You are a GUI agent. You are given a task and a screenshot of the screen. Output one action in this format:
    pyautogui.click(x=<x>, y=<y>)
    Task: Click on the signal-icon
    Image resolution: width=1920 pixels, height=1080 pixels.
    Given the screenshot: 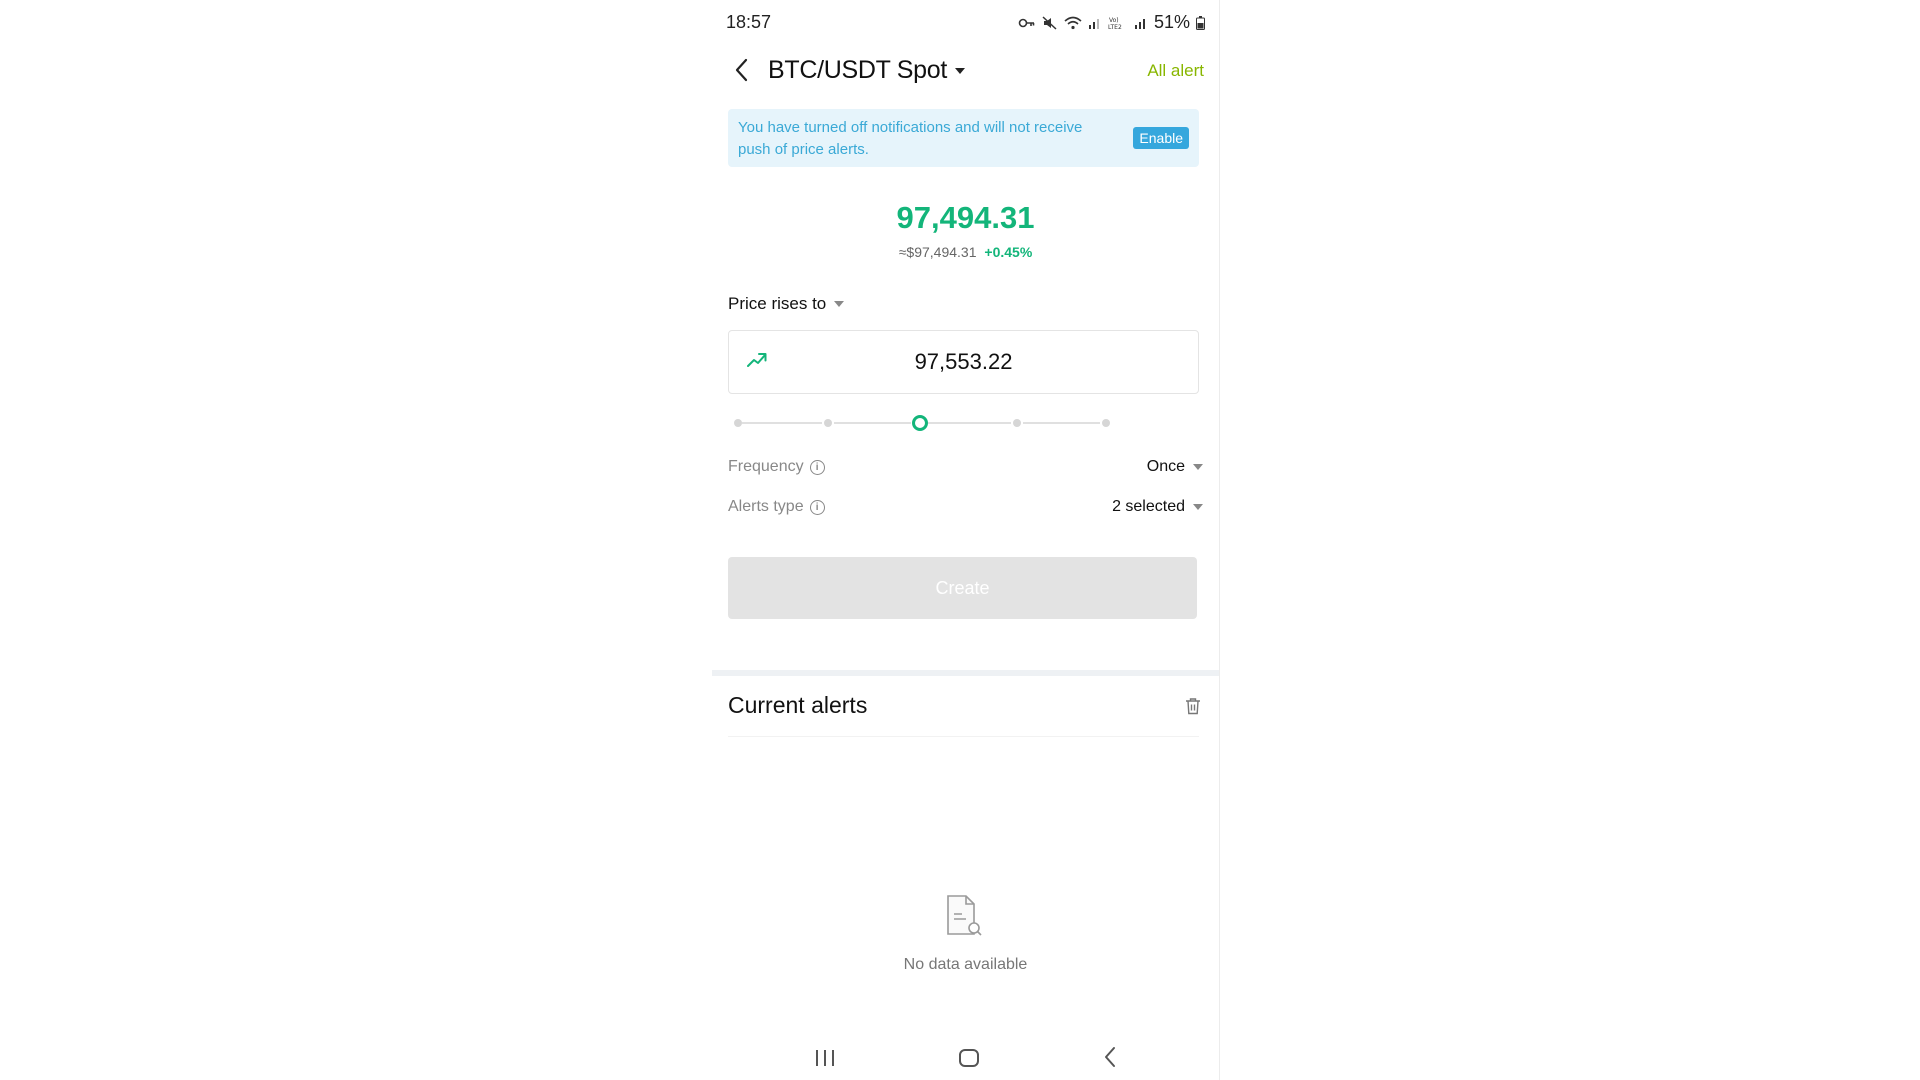 What is the action you would take?
    pyautogui.click(x=1095, y=22)
    